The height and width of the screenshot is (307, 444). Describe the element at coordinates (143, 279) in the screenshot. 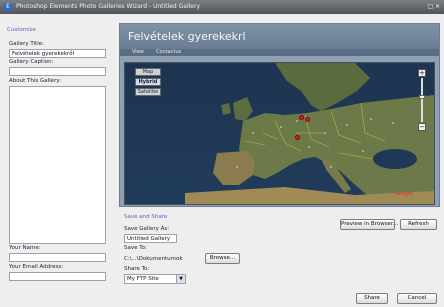

I see `share-to-selected: My FTP Site` at that location.